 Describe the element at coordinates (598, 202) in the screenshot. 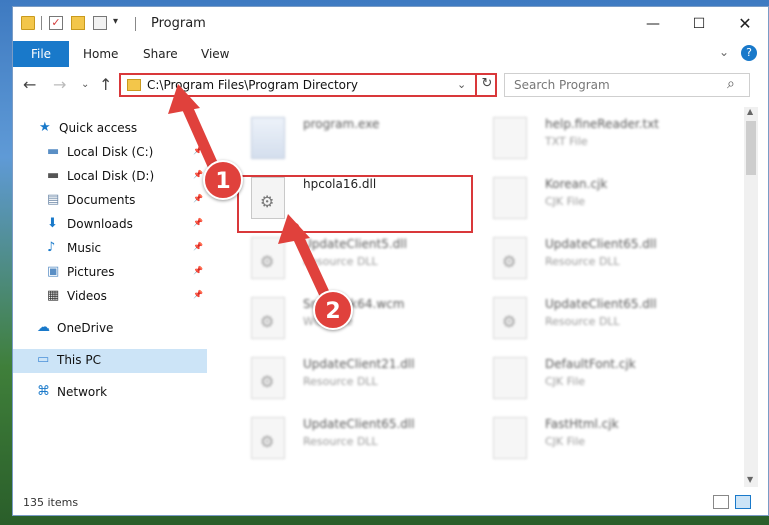

I see `file-item: Korean.cjk CJK File` at that location.